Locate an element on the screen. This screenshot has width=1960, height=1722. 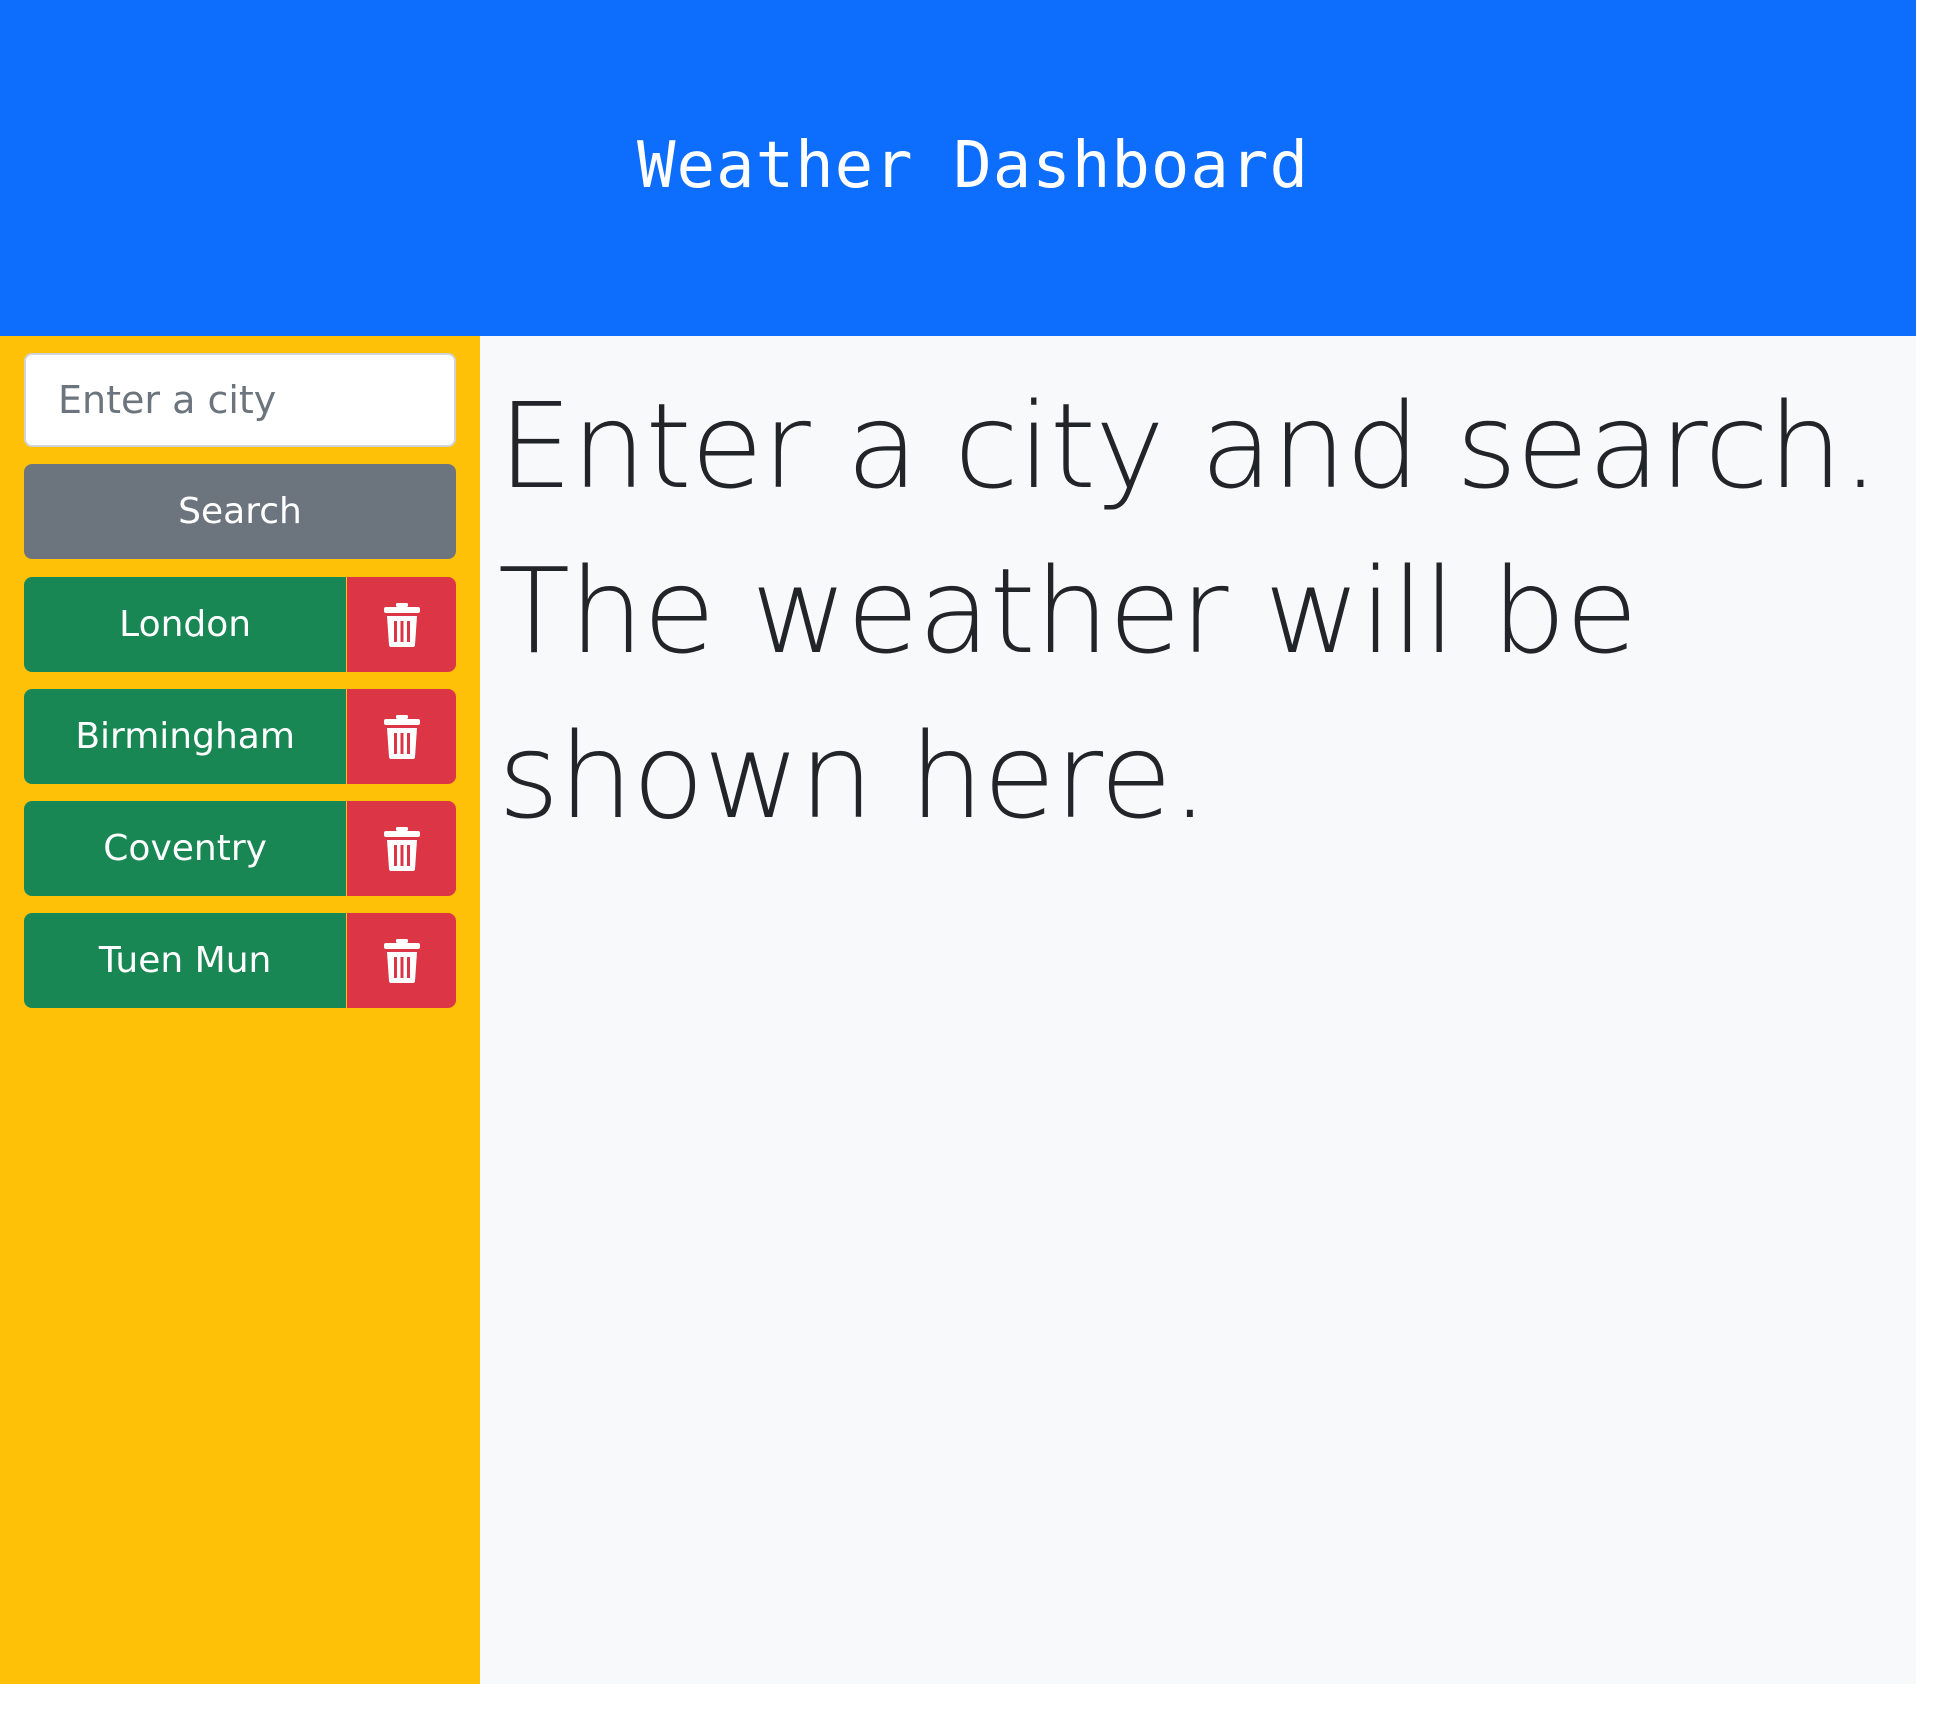
delete-city-button-london is located at coordinates (401, 624).